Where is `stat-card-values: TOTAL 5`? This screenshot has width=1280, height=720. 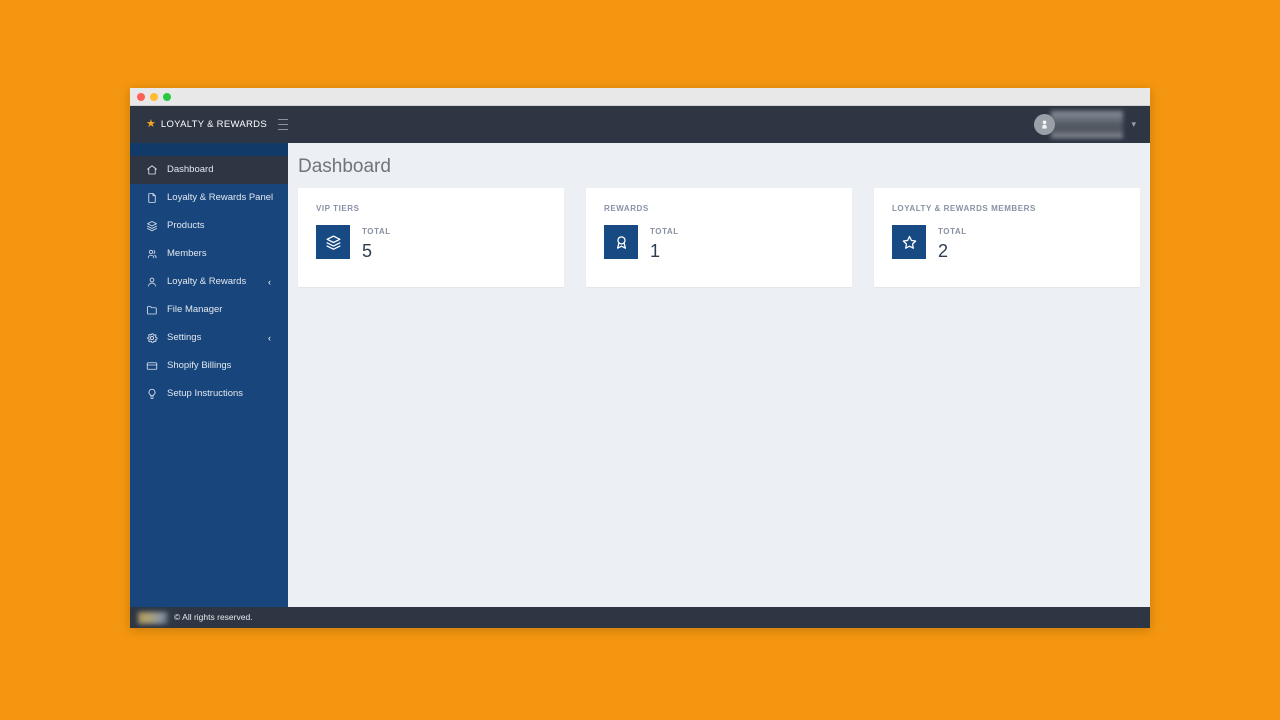
stat-card-values: TOTAL 5 is located at coordinates (376, 243).